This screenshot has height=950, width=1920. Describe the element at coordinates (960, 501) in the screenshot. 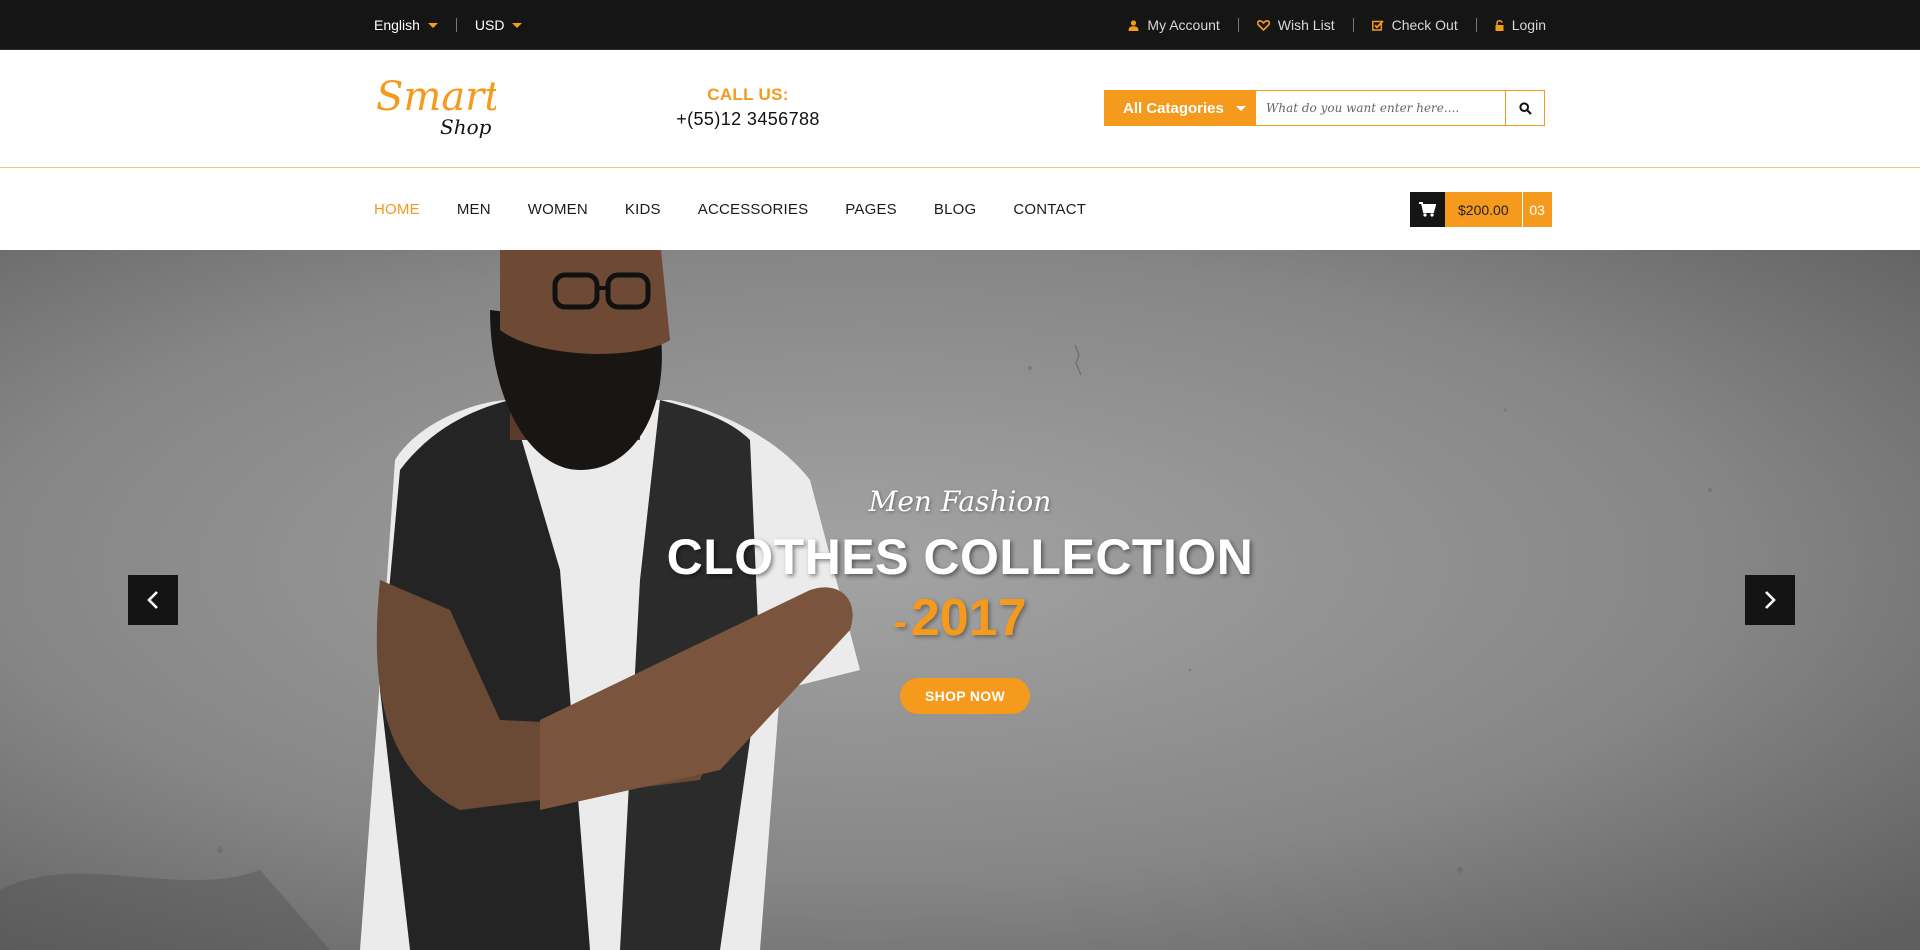

I see `hero-subtitle: Men Fashion` at that location.